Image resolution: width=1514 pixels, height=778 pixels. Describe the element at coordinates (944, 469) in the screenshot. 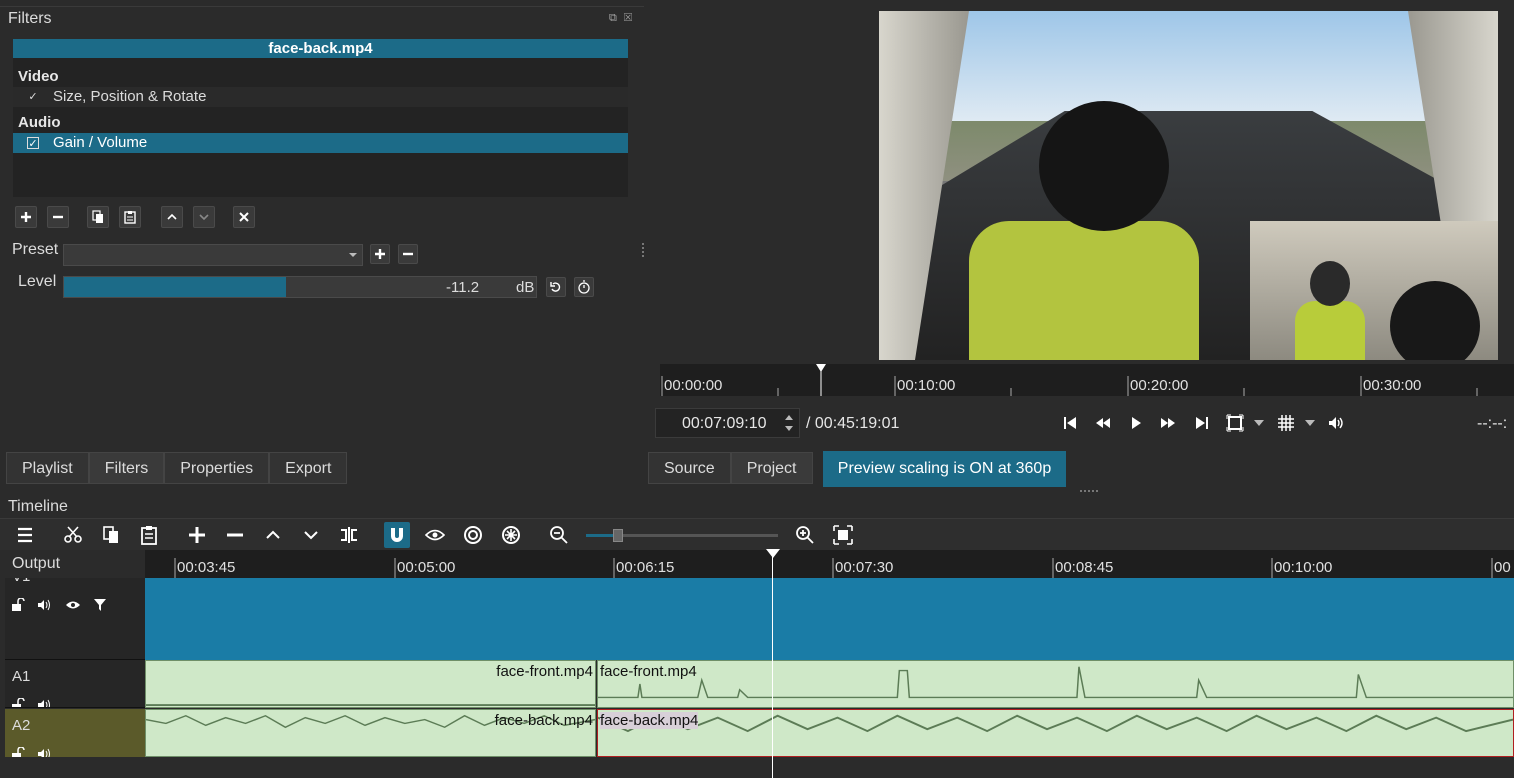

I see `preview-scaling-button: Preview scaling is ON at 360p` at that location.